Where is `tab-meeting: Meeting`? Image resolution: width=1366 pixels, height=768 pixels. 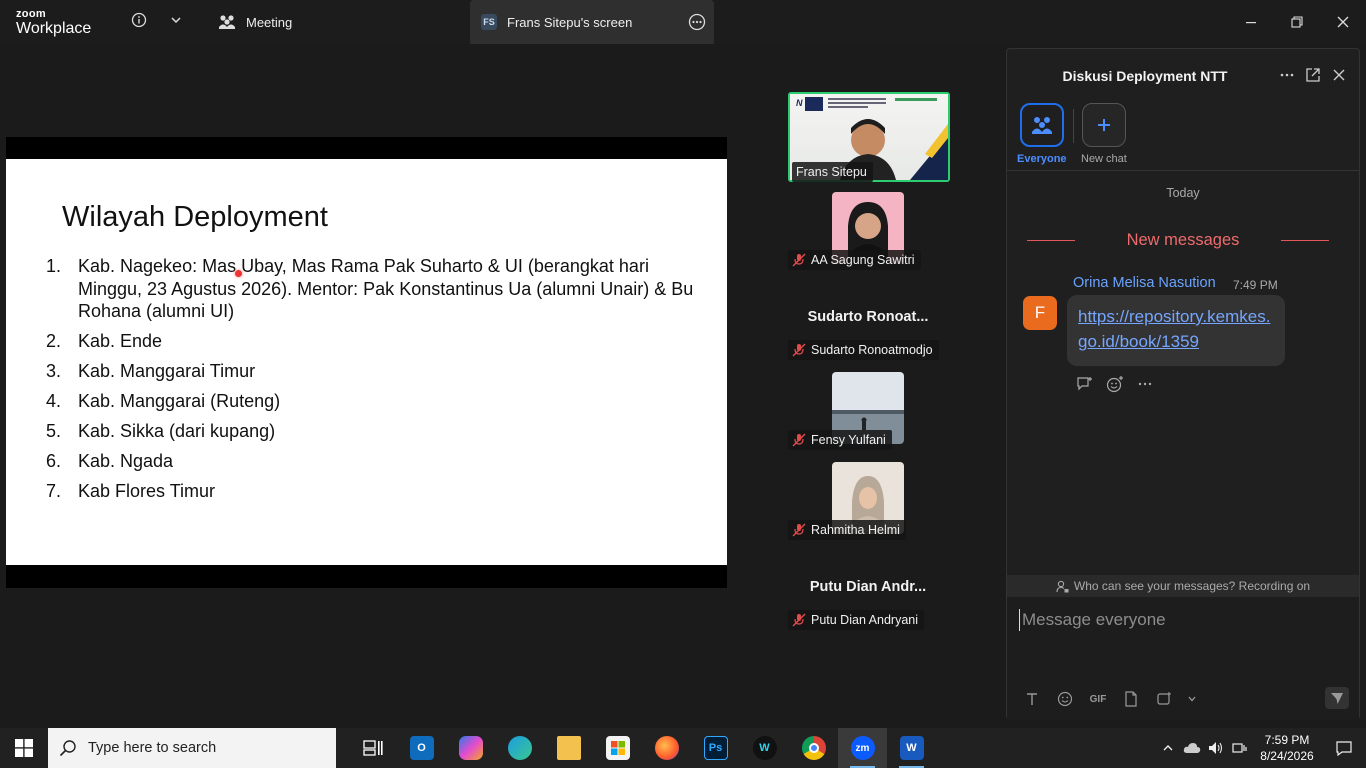 tab-meeting: Meeting is located at coordinates (255, 22).